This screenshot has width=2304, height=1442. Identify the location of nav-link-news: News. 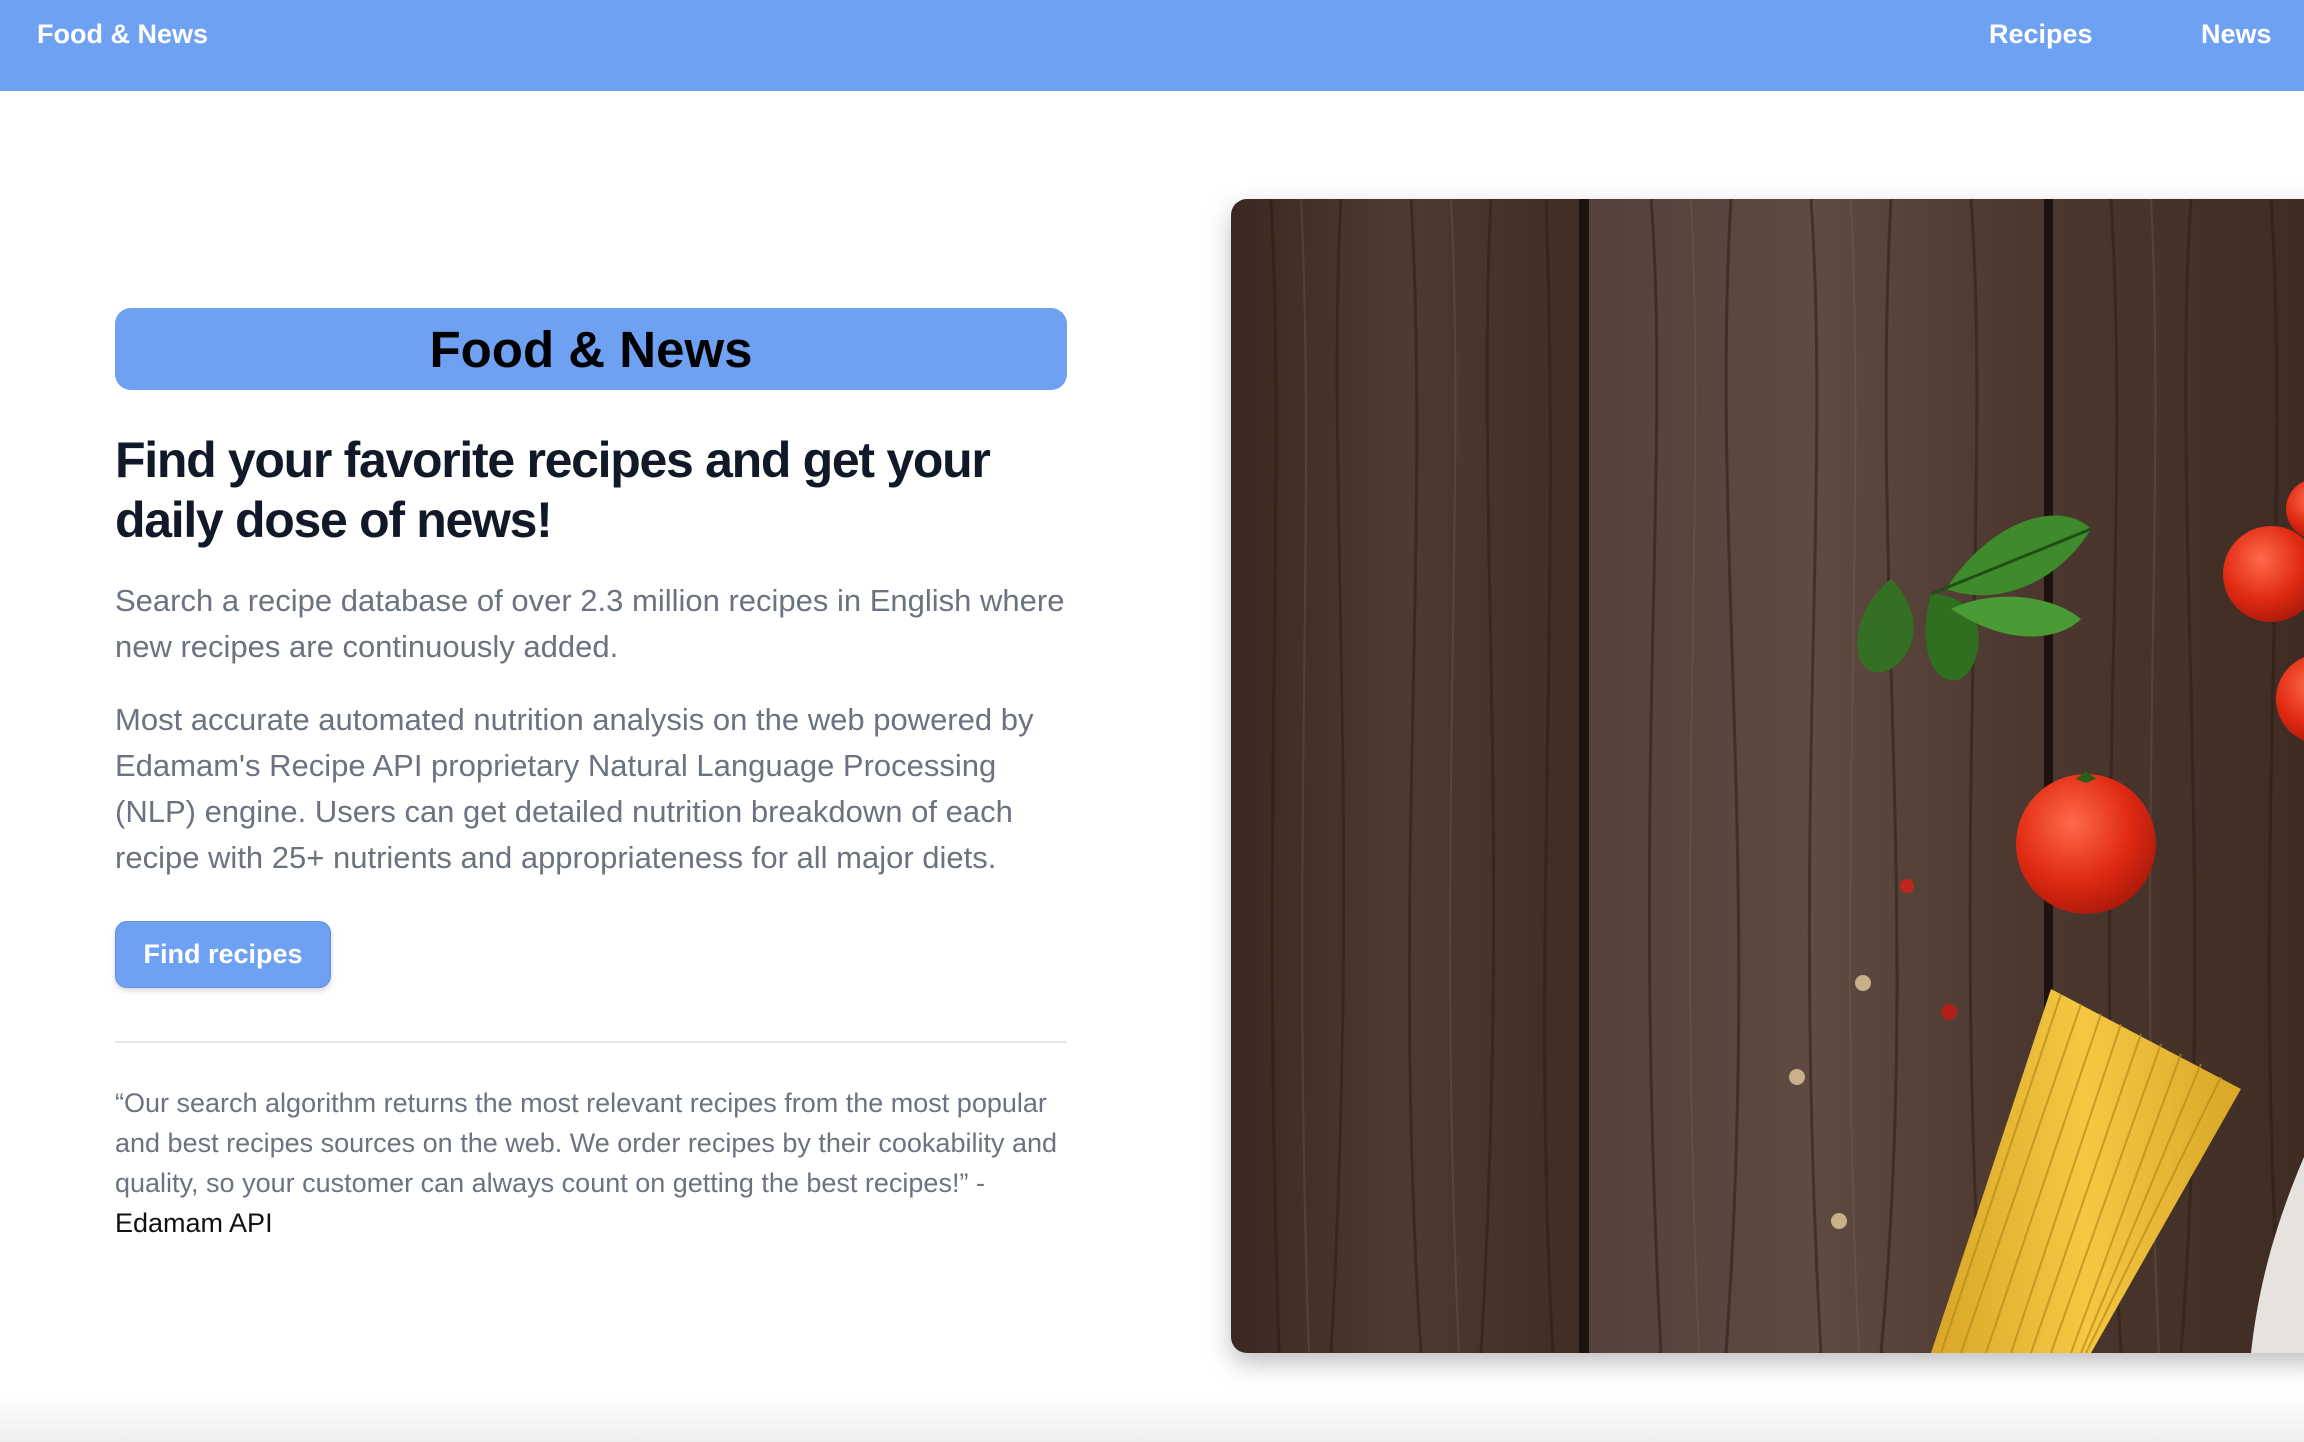
(2236, 34).